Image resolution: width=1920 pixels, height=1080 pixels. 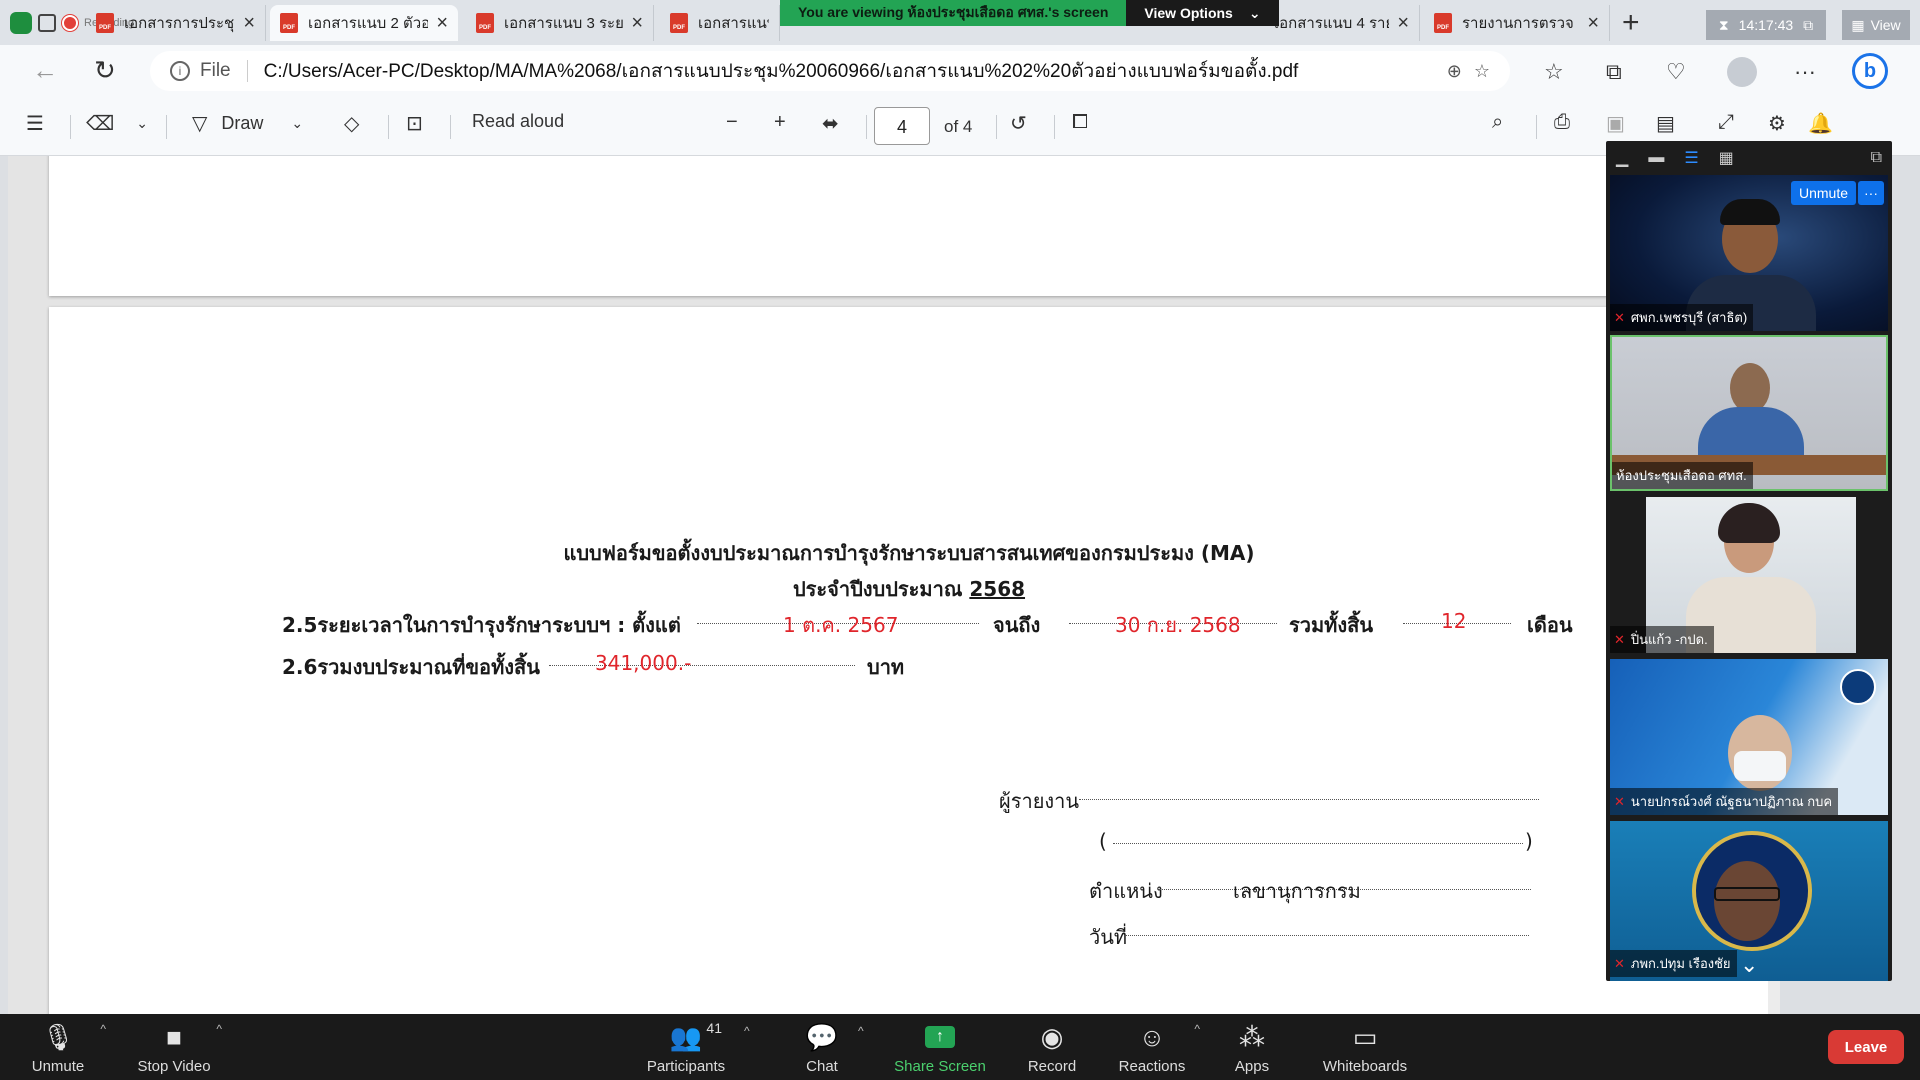 What do you see at coordinates (732, 122) in the screenshot?
I see `zoom-out-icon: −` at bounding box center [732, 122].